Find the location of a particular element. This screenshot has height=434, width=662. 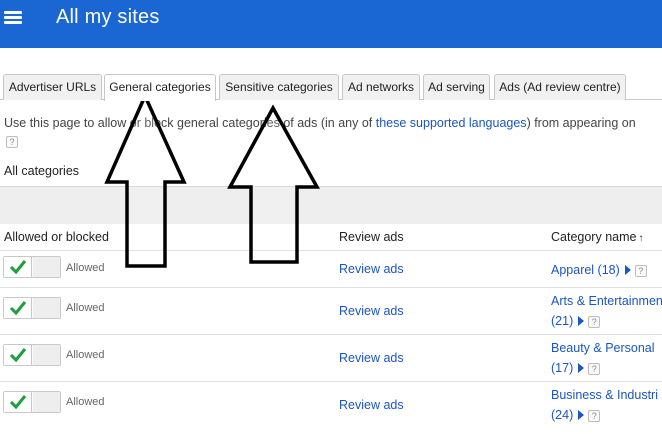

category-count: (24)? is located at coordinates (576, 415).